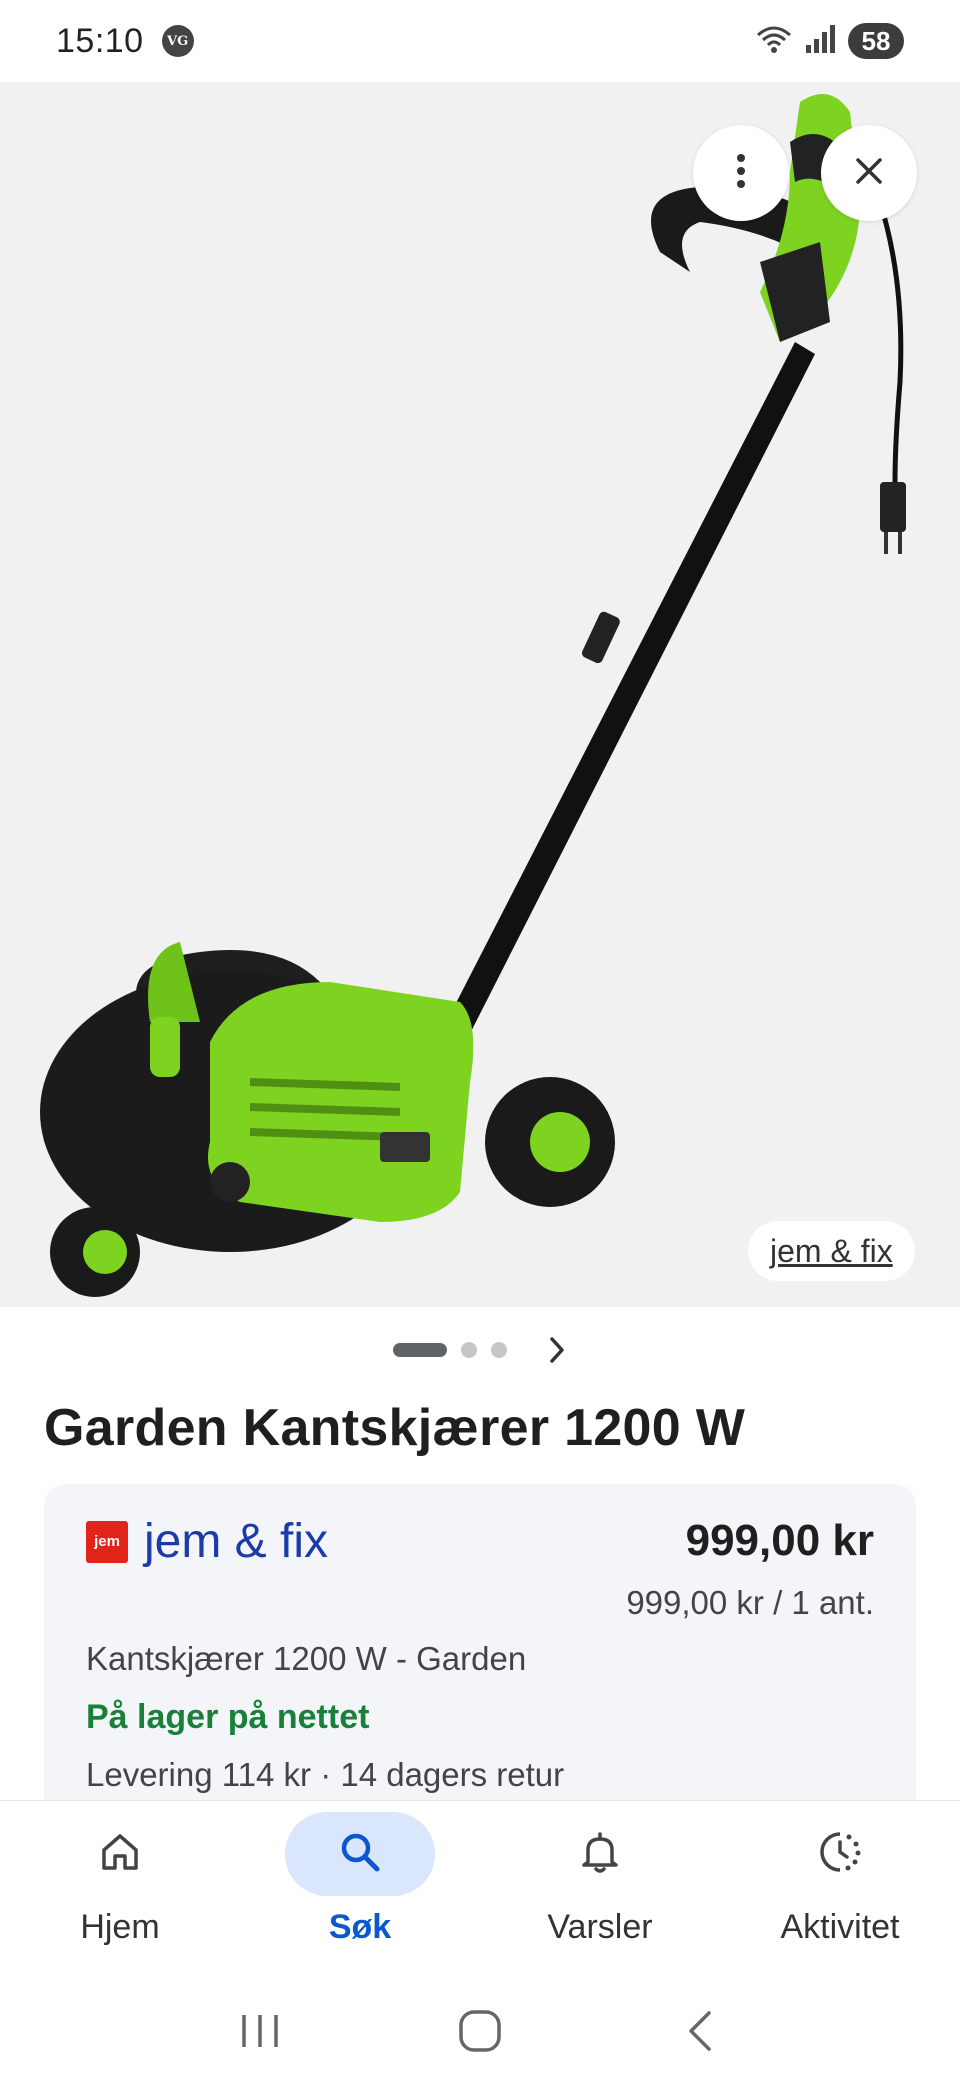 The image size is (960, 2080). I want to click on recents-icon, so click(260, 2033).